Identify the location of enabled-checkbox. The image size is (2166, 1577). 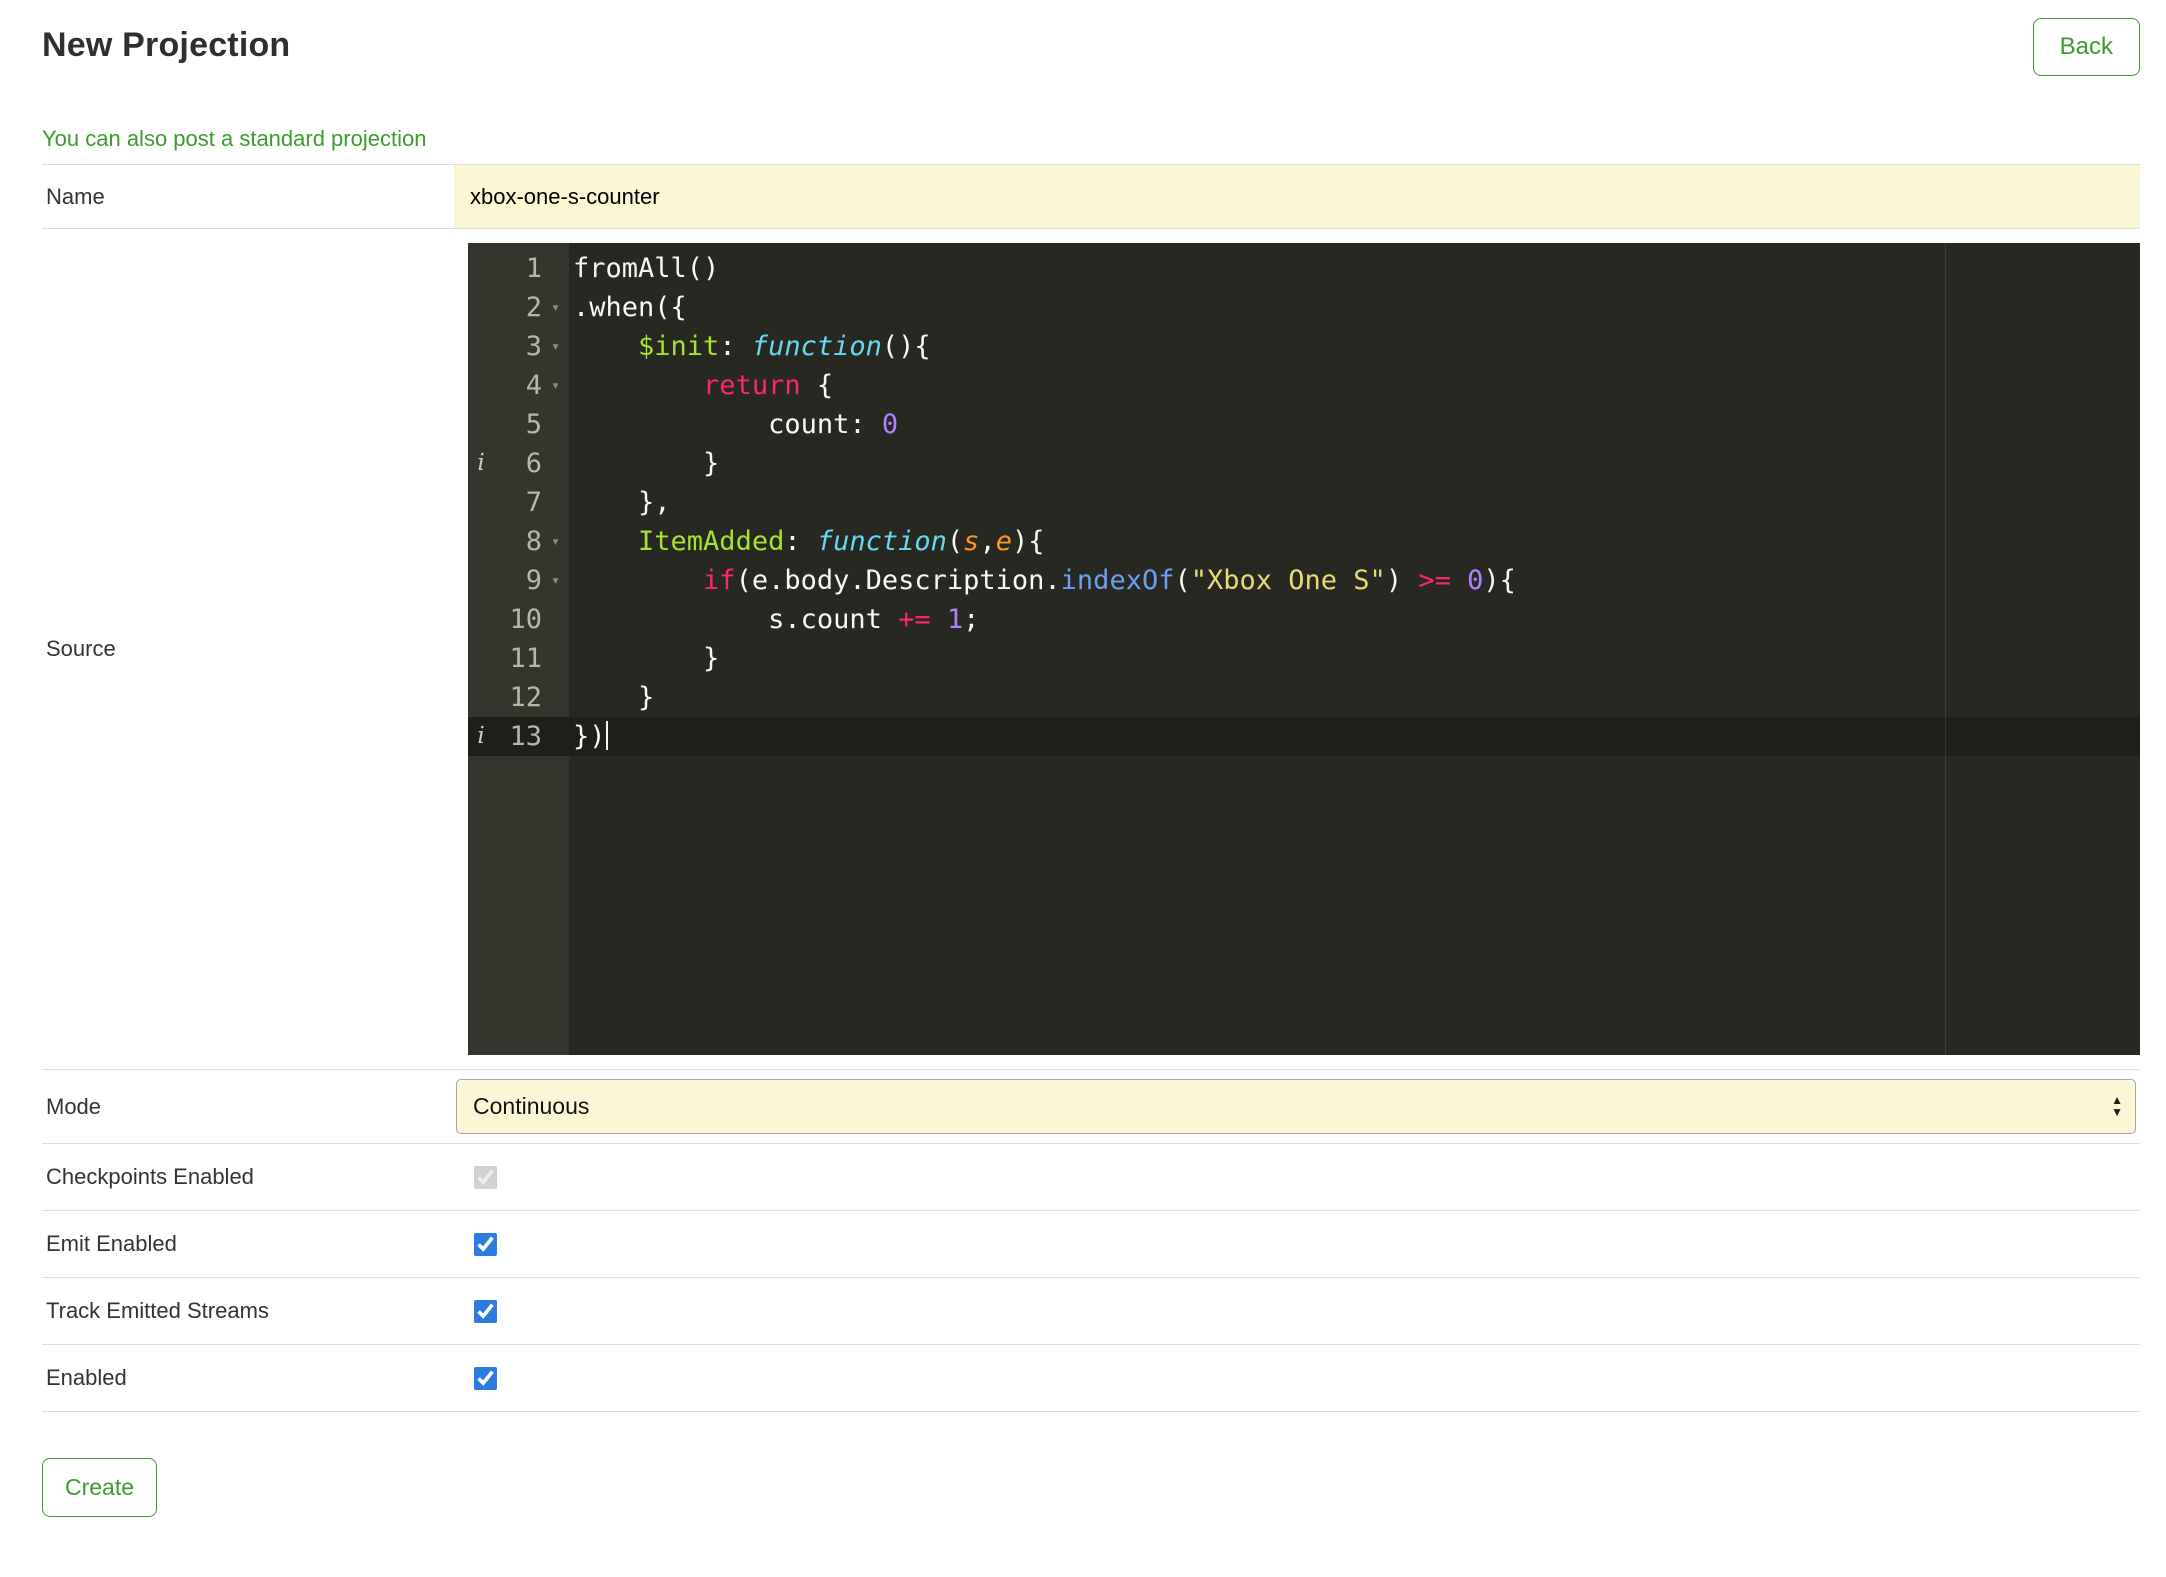
(485, 1378).